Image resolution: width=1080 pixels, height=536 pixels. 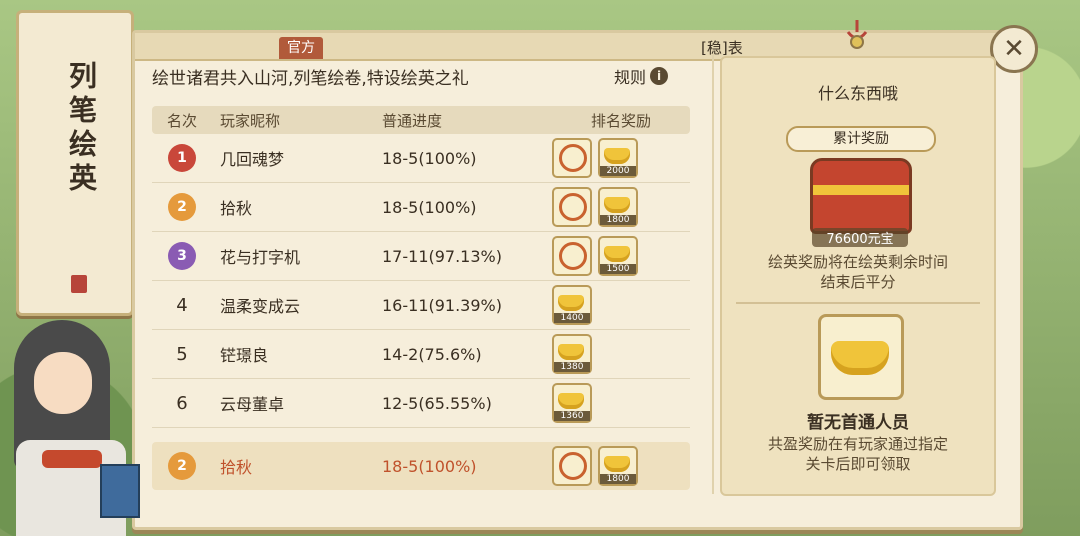 I want to click on character-portrait, so click(x=75, y=418).